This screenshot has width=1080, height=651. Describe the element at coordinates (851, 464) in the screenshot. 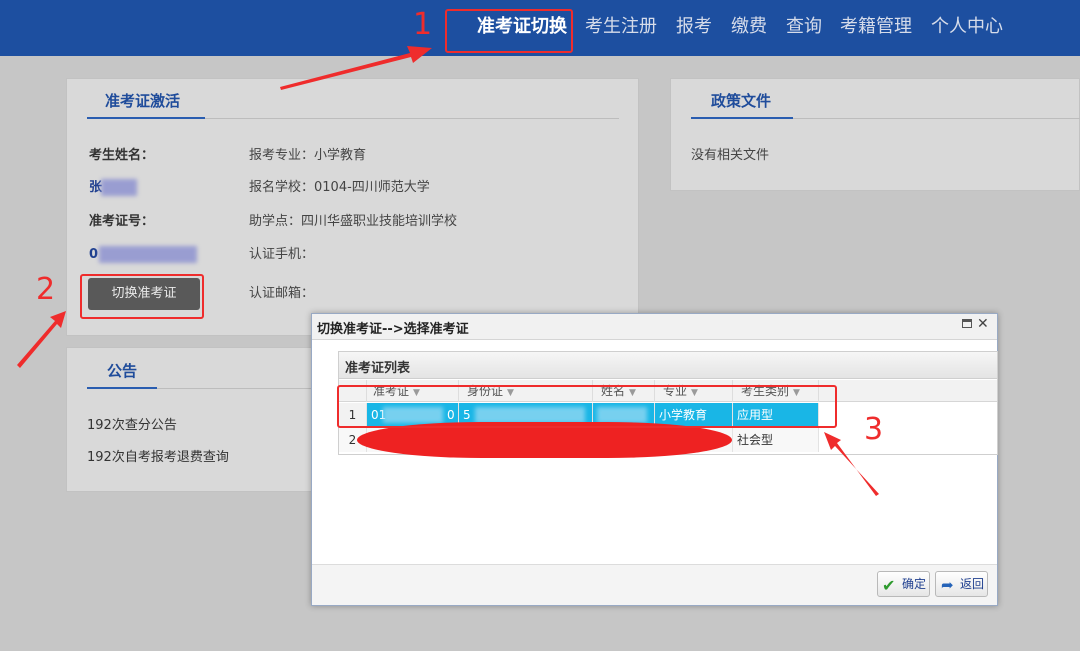

I see `arrow-step3` at that location.